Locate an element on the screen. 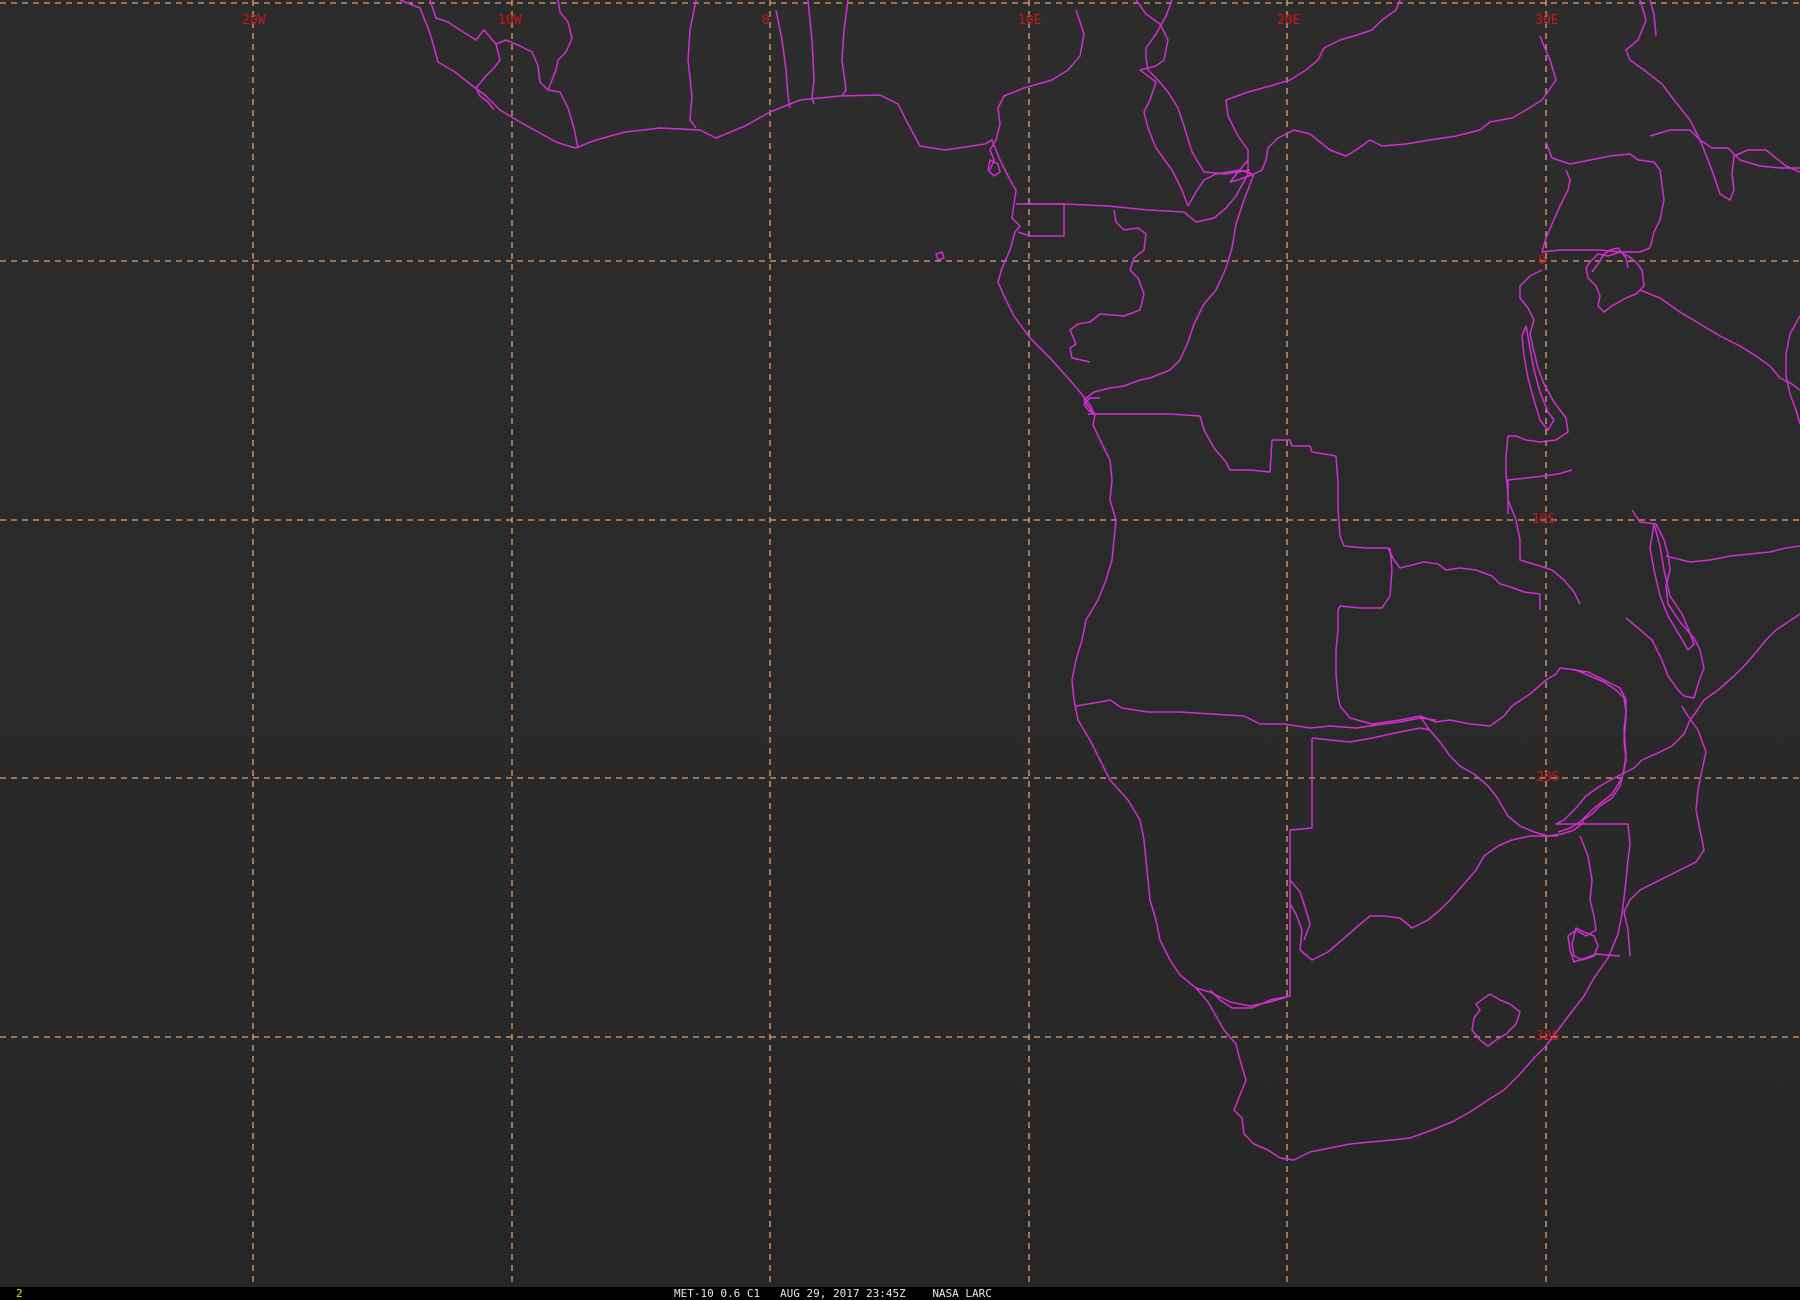  border-kenya-tanzania is located at coordinates (1719, 340).